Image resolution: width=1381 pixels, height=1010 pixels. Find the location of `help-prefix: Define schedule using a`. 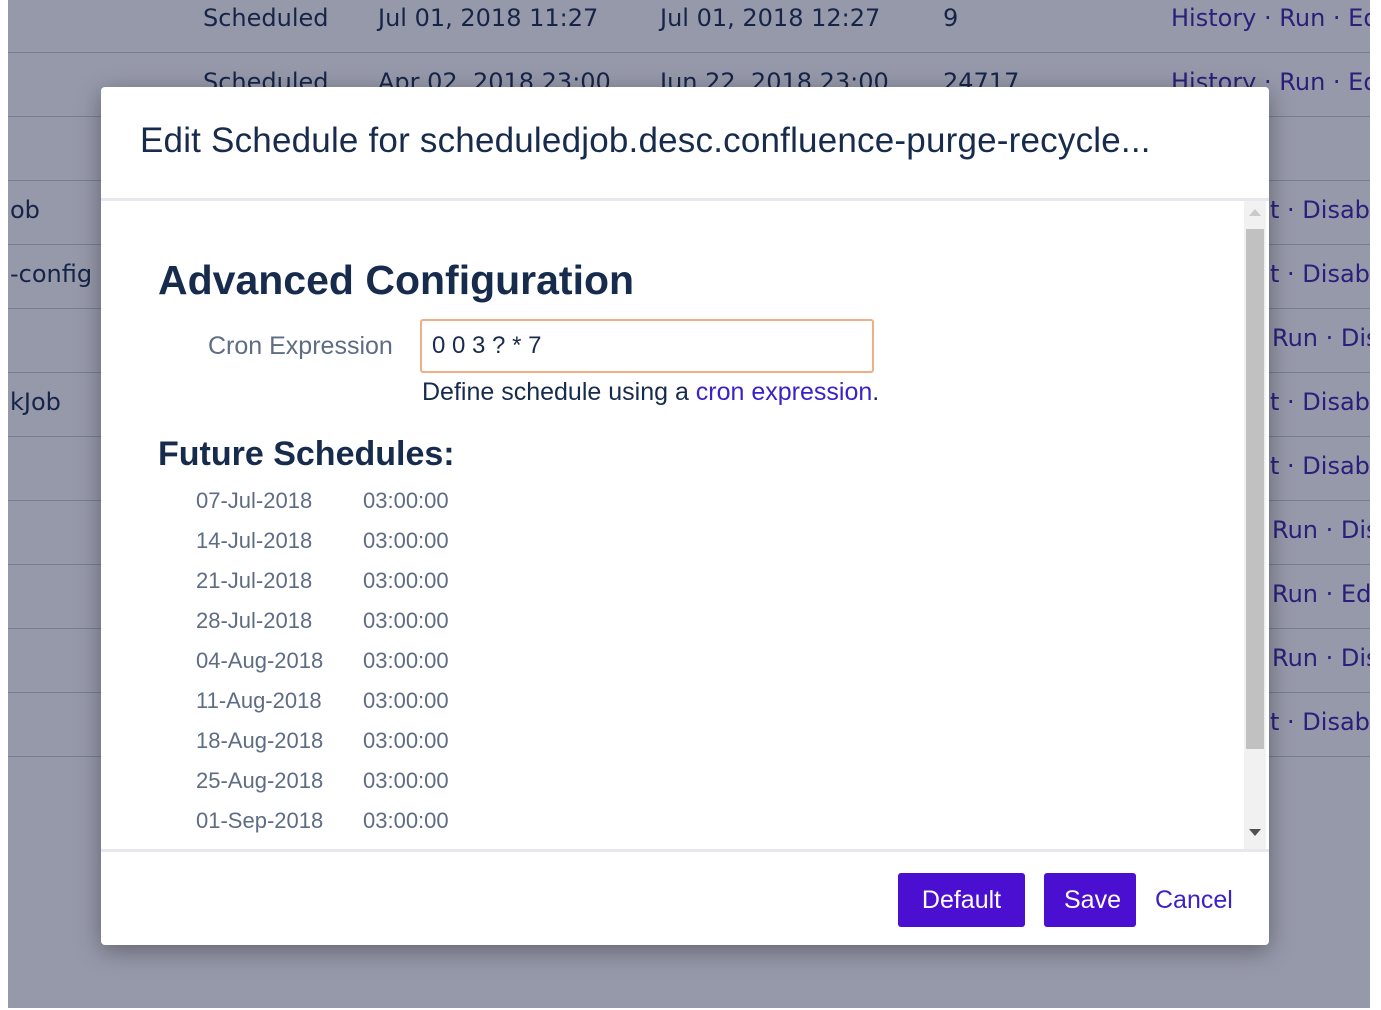

help-prefix: Define schedule using a is located at coordinates (559, 392).